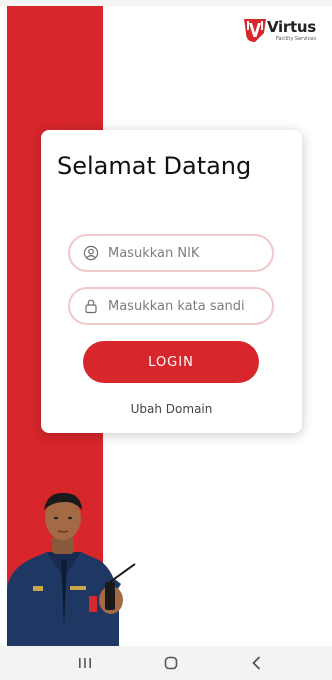 Image resolution: width=332 pixels, height=680 pixels. I want to click on change-domain-link: Ubah Domain, so click(171, 409).